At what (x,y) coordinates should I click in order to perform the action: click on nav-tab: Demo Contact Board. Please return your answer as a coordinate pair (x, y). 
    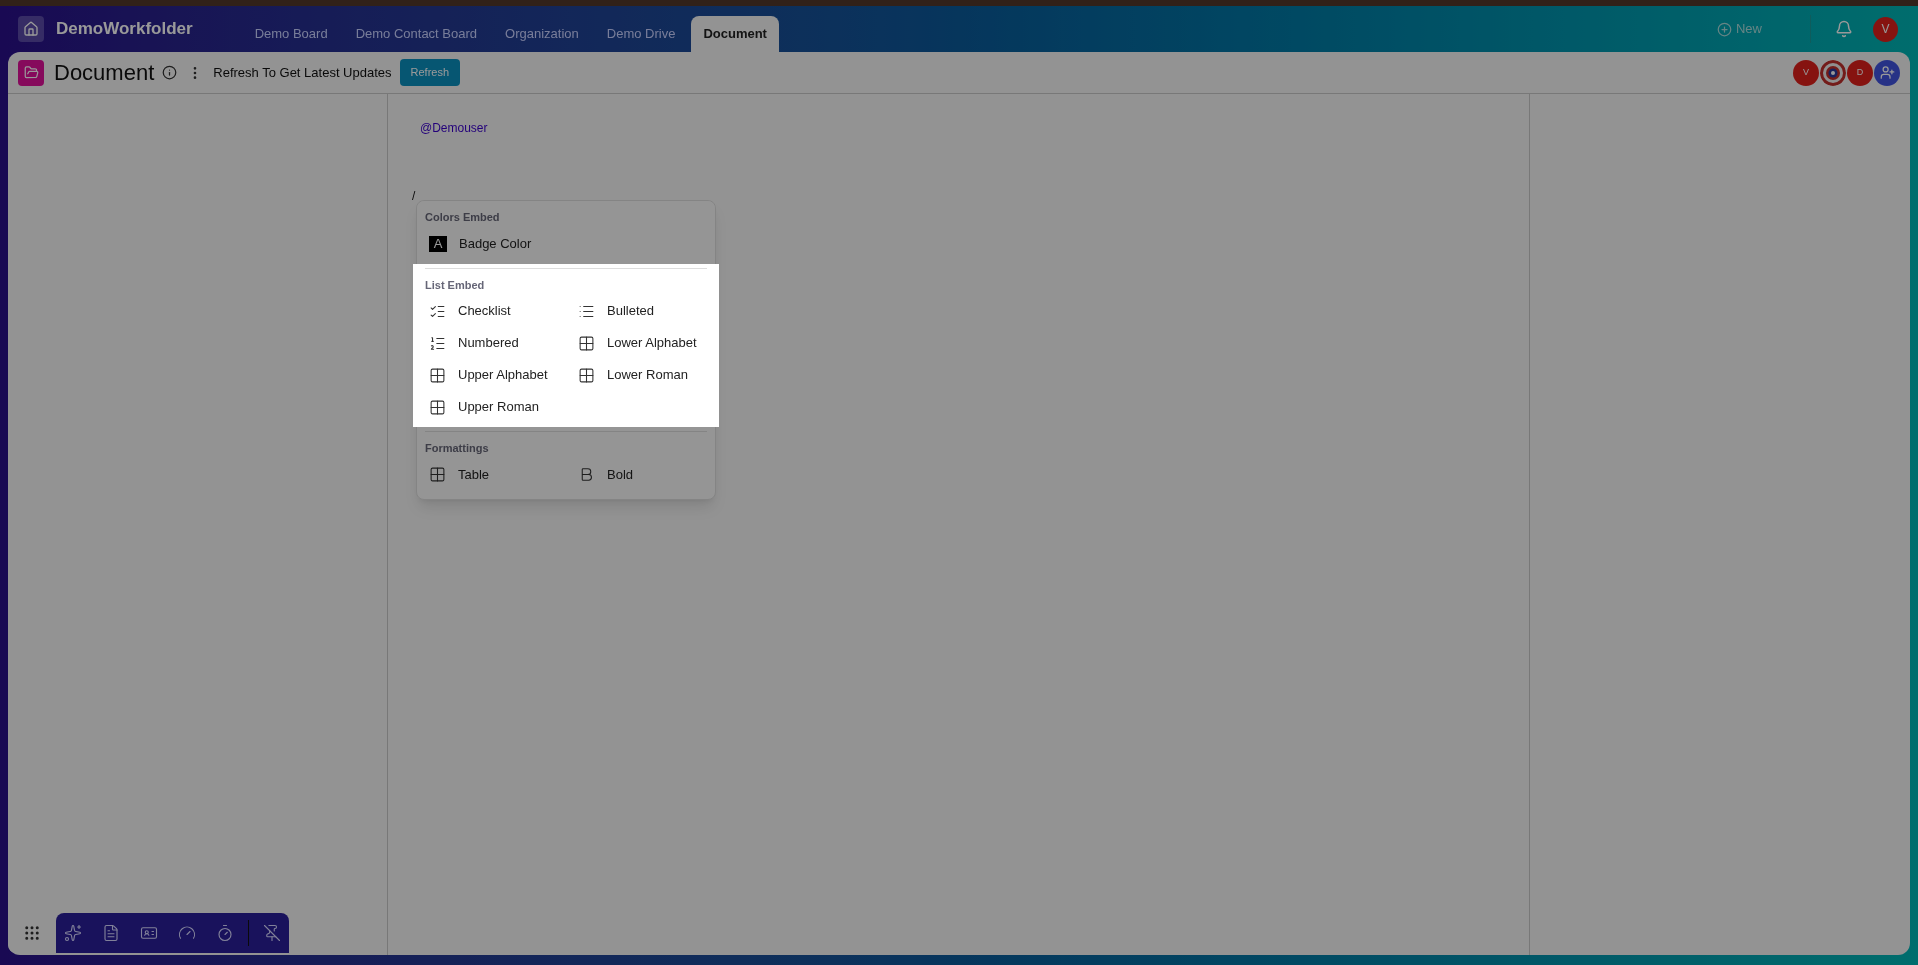
    Looking at the image, I should click on (416, 34).